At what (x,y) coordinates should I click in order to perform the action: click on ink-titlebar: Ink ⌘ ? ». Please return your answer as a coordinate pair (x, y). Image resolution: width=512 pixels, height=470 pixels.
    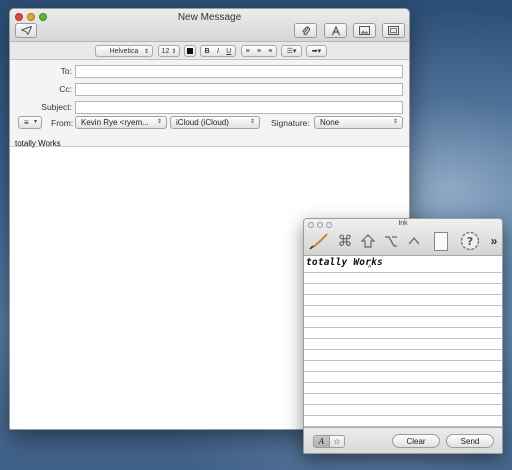
    Looking at the image, I should click on (403, 237).